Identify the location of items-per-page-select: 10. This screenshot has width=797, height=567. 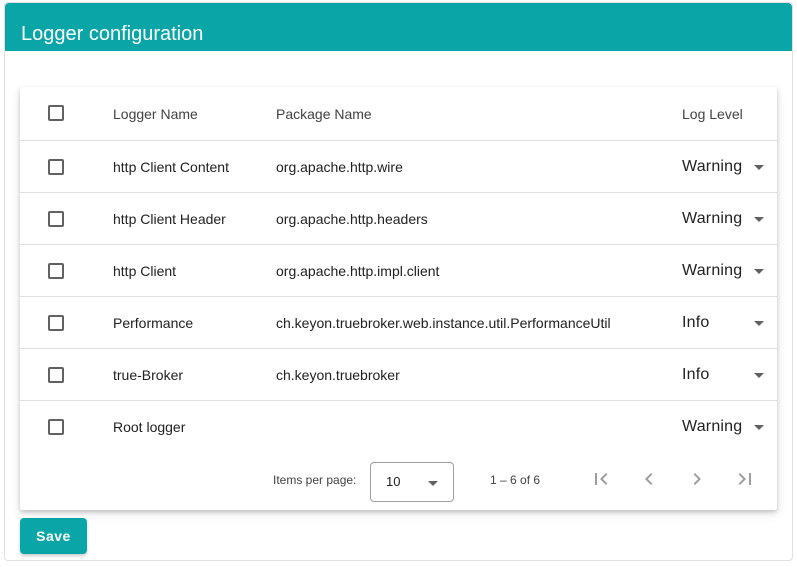
(412, 482).